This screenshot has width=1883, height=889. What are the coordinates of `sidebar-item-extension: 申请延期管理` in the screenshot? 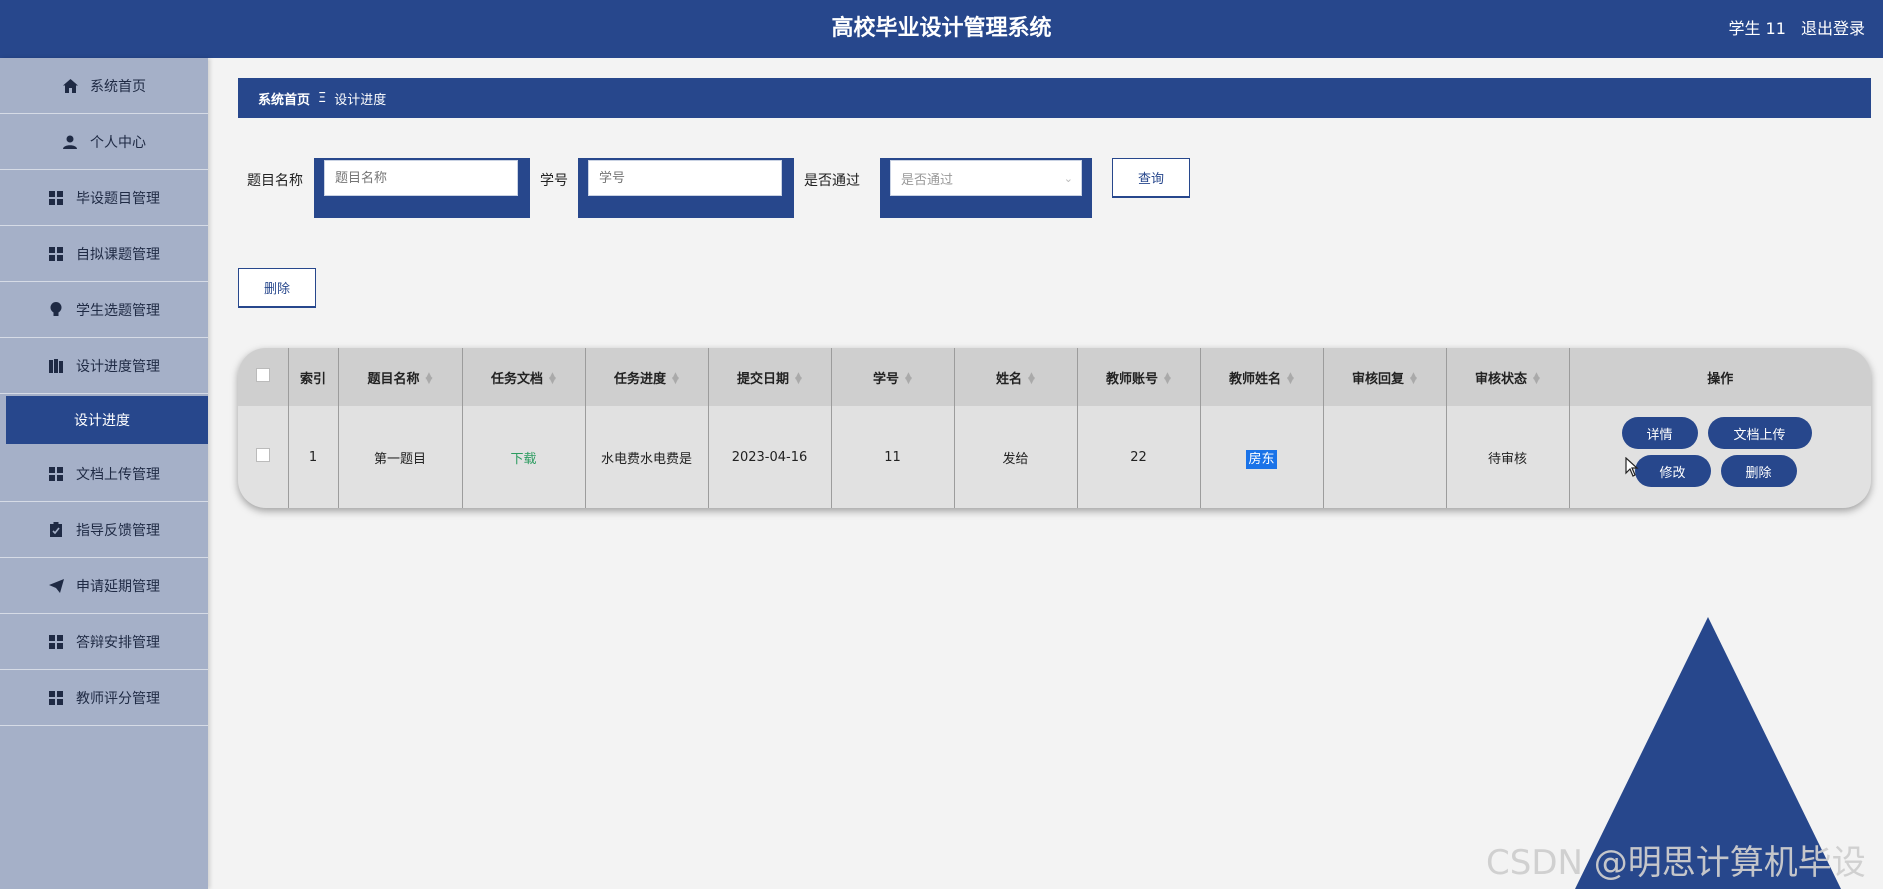 It's located at (104, 586).